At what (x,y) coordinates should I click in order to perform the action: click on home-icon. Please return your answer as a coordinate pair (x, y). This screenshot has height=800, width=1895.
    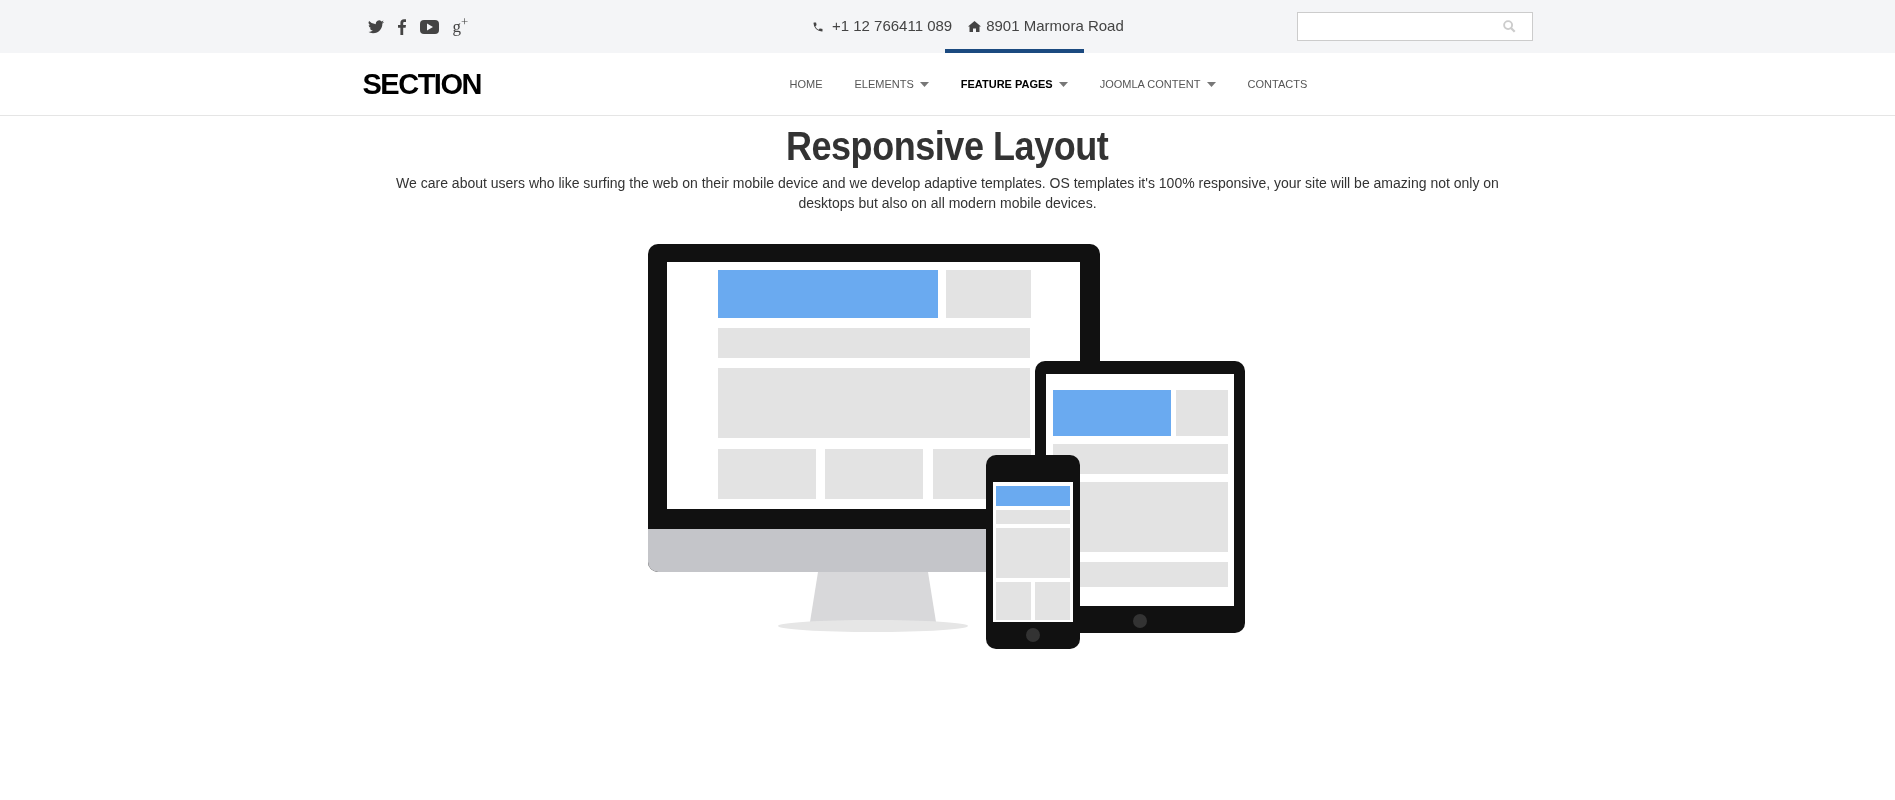
    Looking at the image, I should click on (975, 26).